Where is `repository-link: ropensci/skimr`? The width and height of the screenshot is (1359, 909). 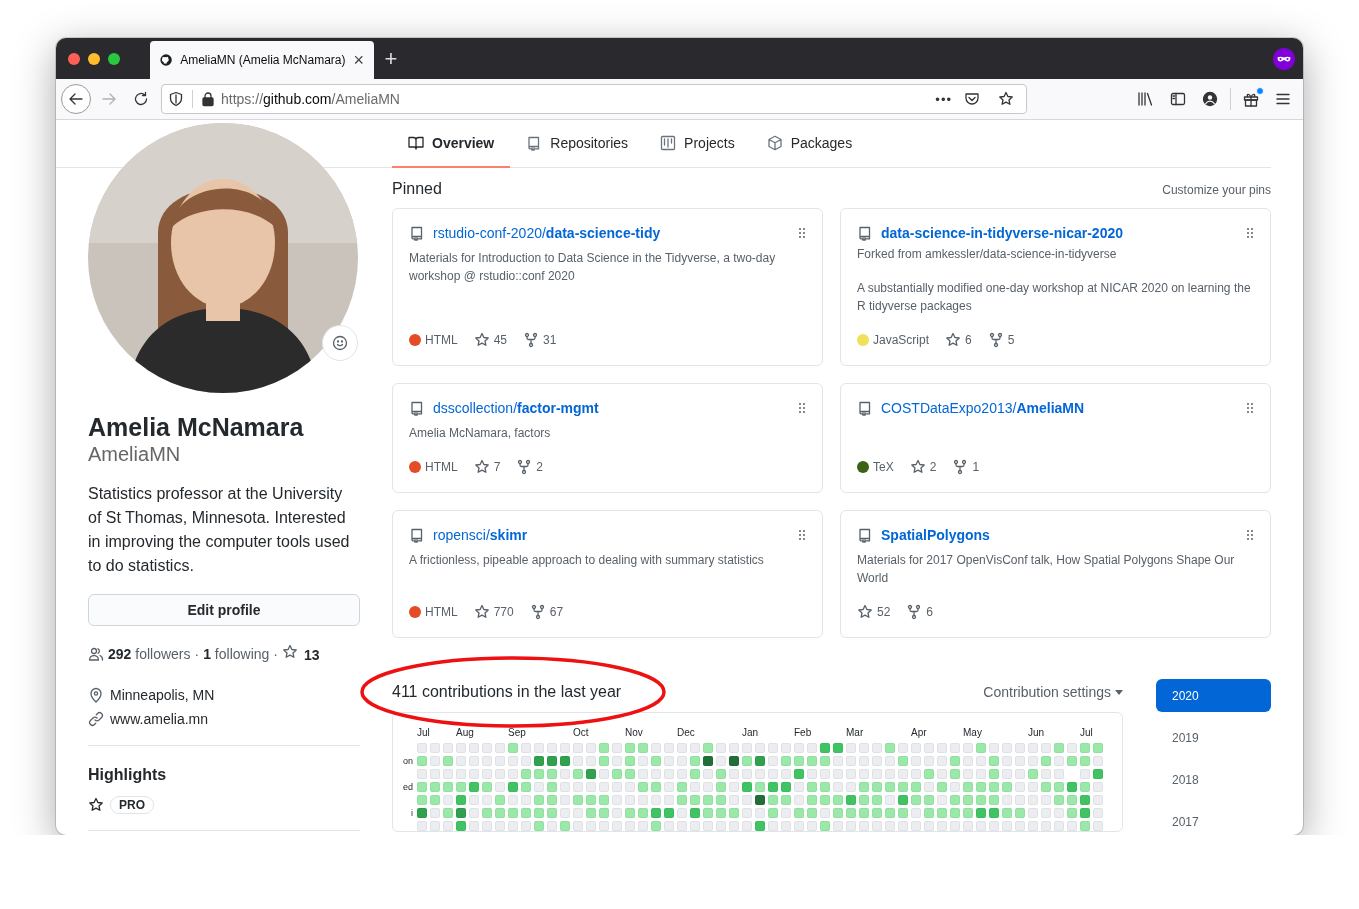
repository-link: ropensci/skimr is located at coordinates (611, 535).